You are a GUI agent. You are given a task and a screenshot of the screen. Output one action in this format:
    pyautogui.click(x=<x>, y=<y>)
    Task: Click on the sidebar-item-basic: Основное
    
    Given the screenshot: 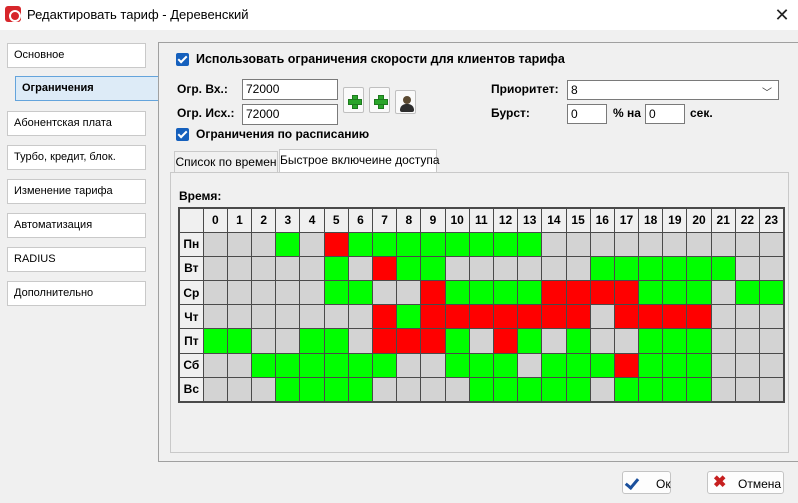 What is the action you would take?
    pyautogui.click(x=76, y=55)
    